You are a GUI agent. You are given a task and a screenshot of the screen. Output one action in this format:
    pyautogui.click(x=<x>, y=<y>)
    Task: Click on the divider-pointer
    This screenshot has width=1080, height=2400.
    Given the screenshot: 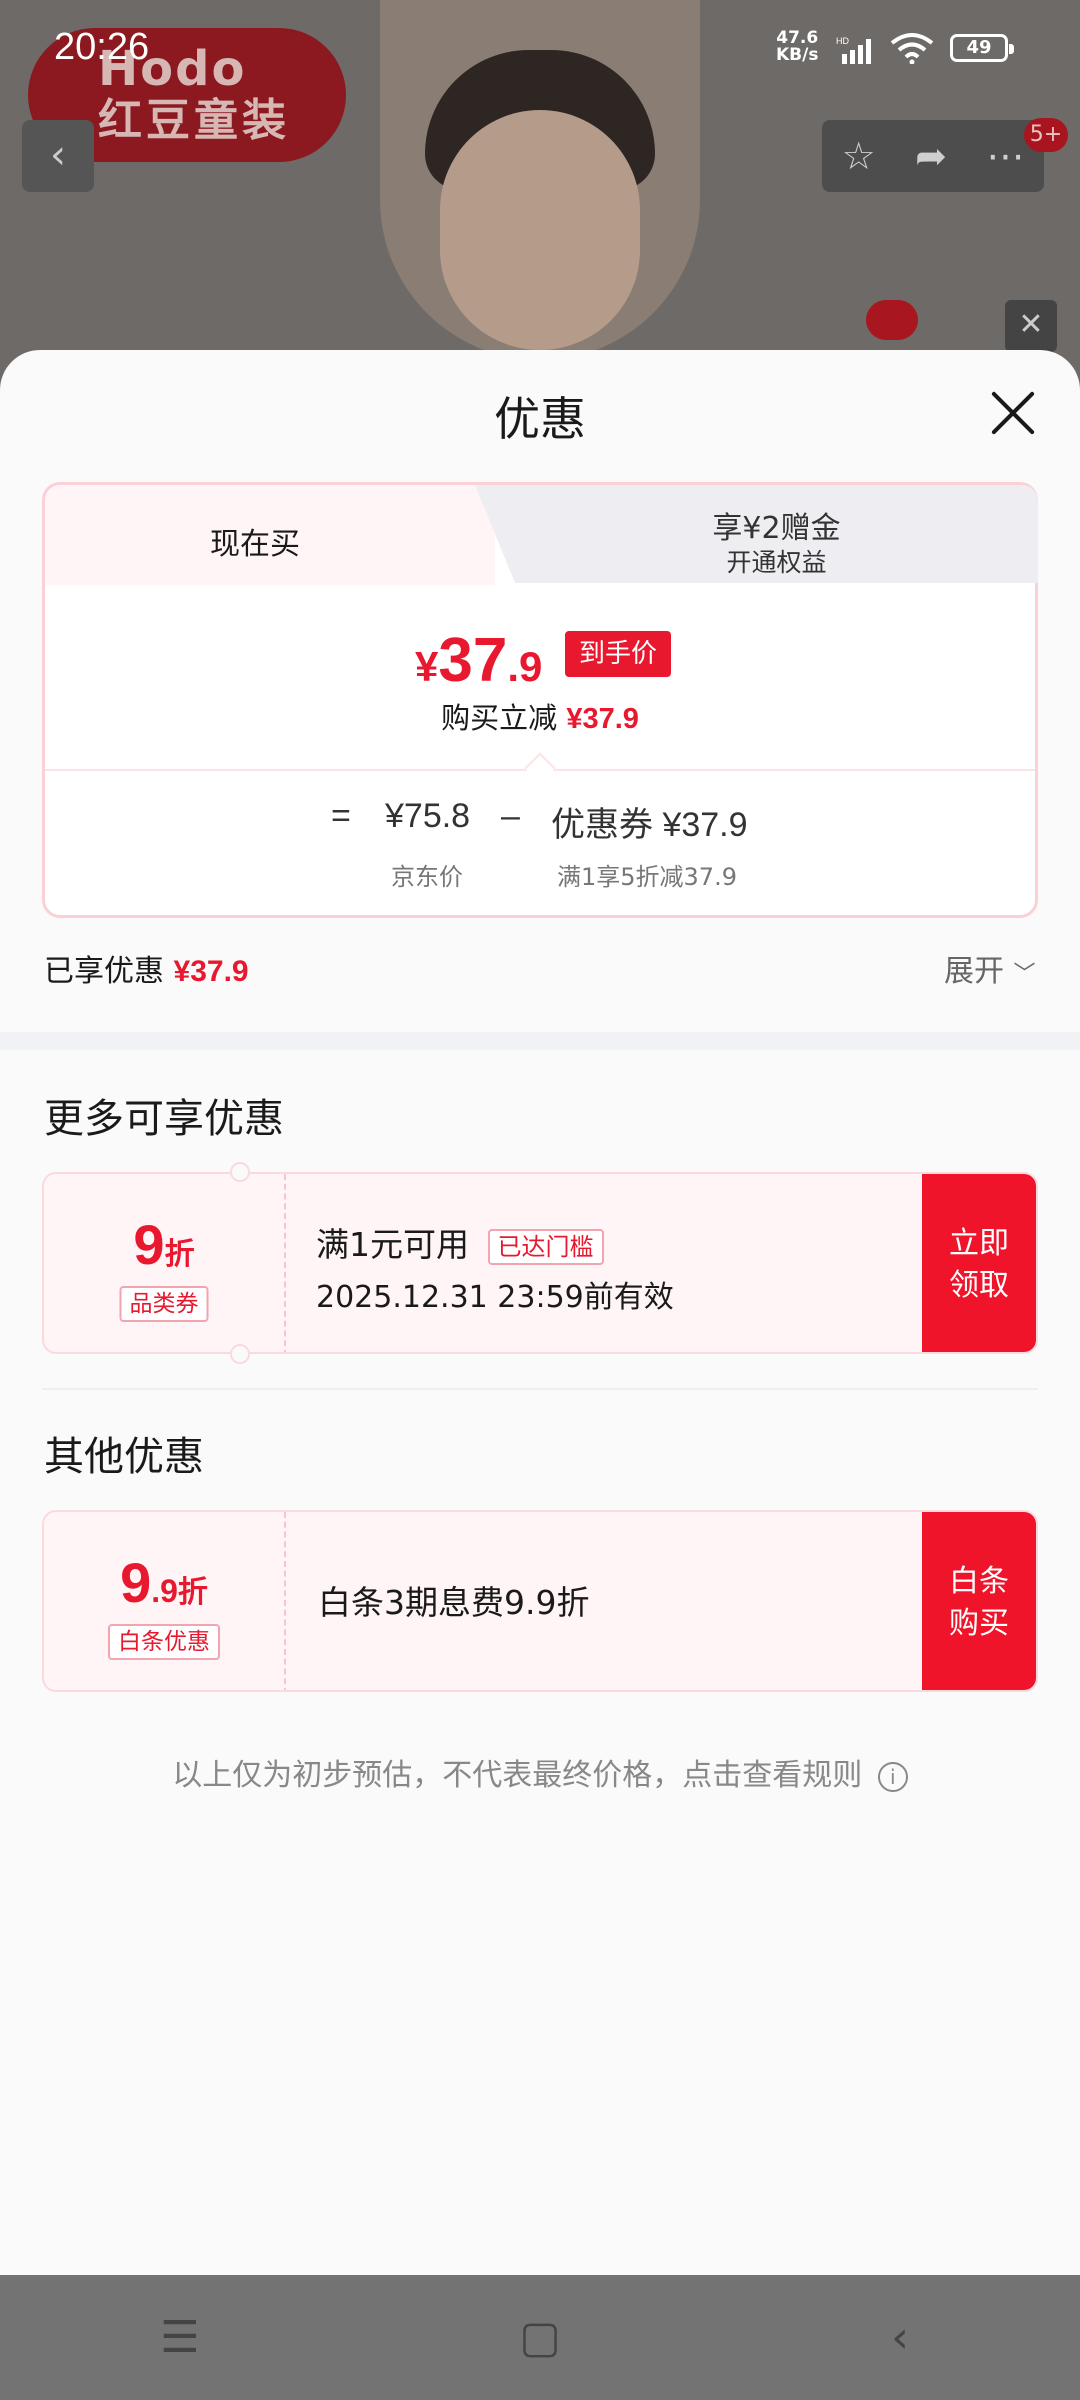 What is the action you would take?
    pyautogui.click(x=540, y=768)
    